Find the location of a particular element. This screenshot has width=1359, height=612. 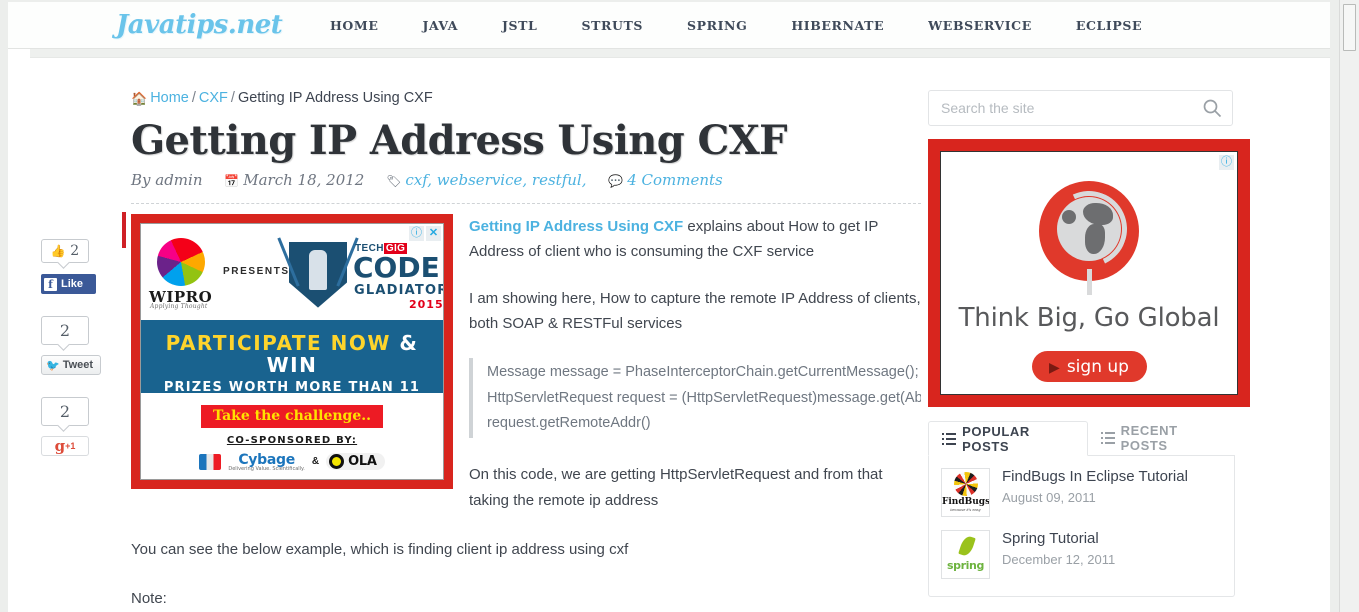

breadcrumb-current: Getting IP Address Using CXF is located at coordinates (335, 98).